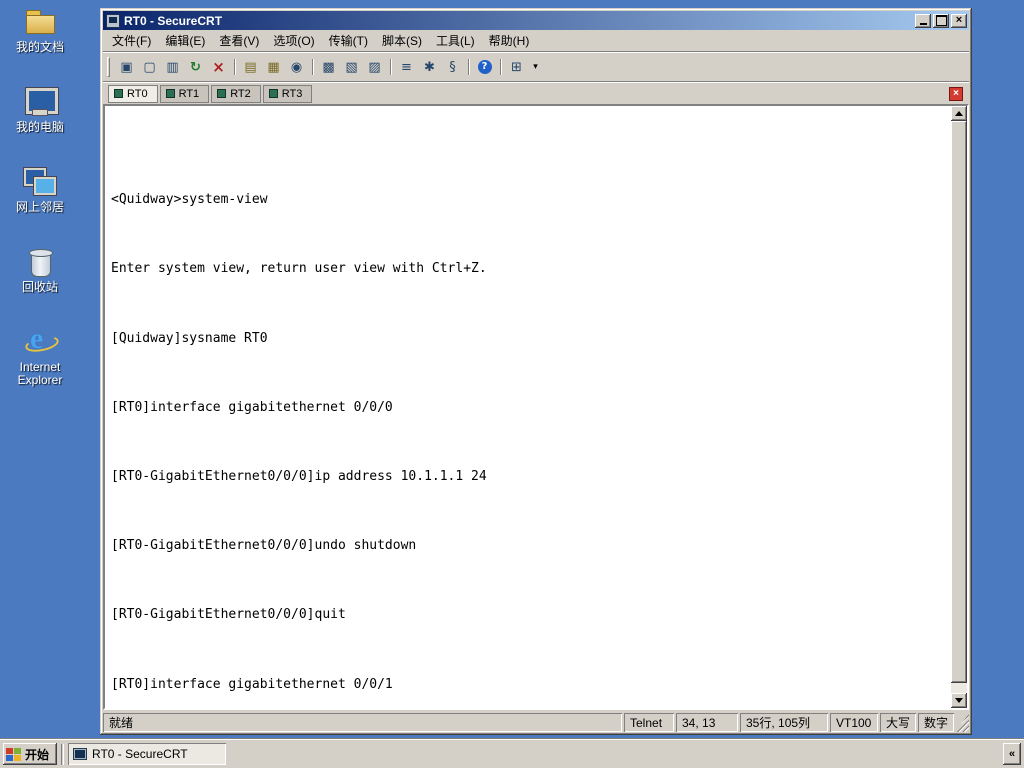 This screenshot has width=1024, height=768. I want to click on desktop-icon-list: 我的文档 我的电脑 网上邻居 回收站 Internet Explorer, so click(40, 196).